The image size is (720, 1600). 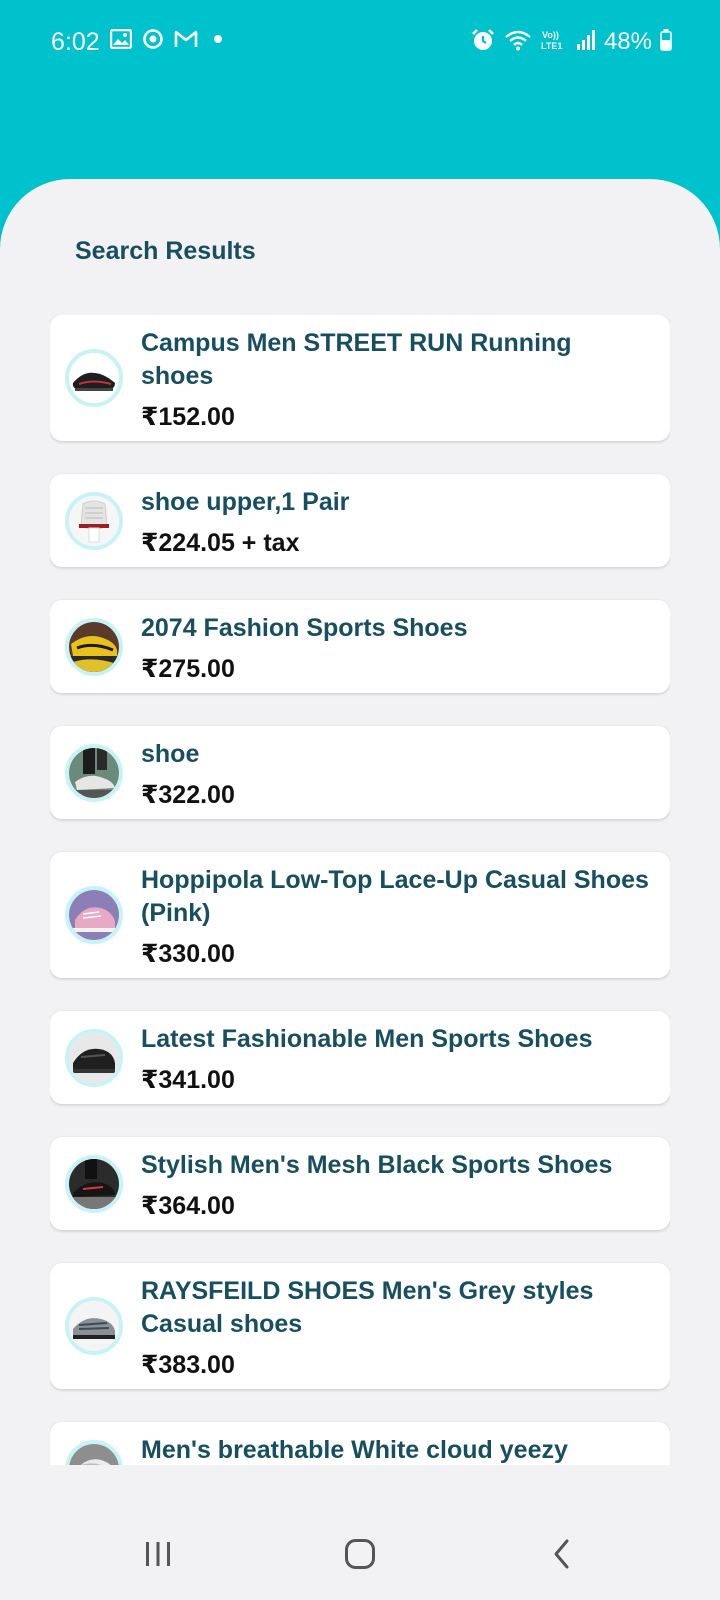 I want to click on product-title: shoe, so click(x=170, y=754).